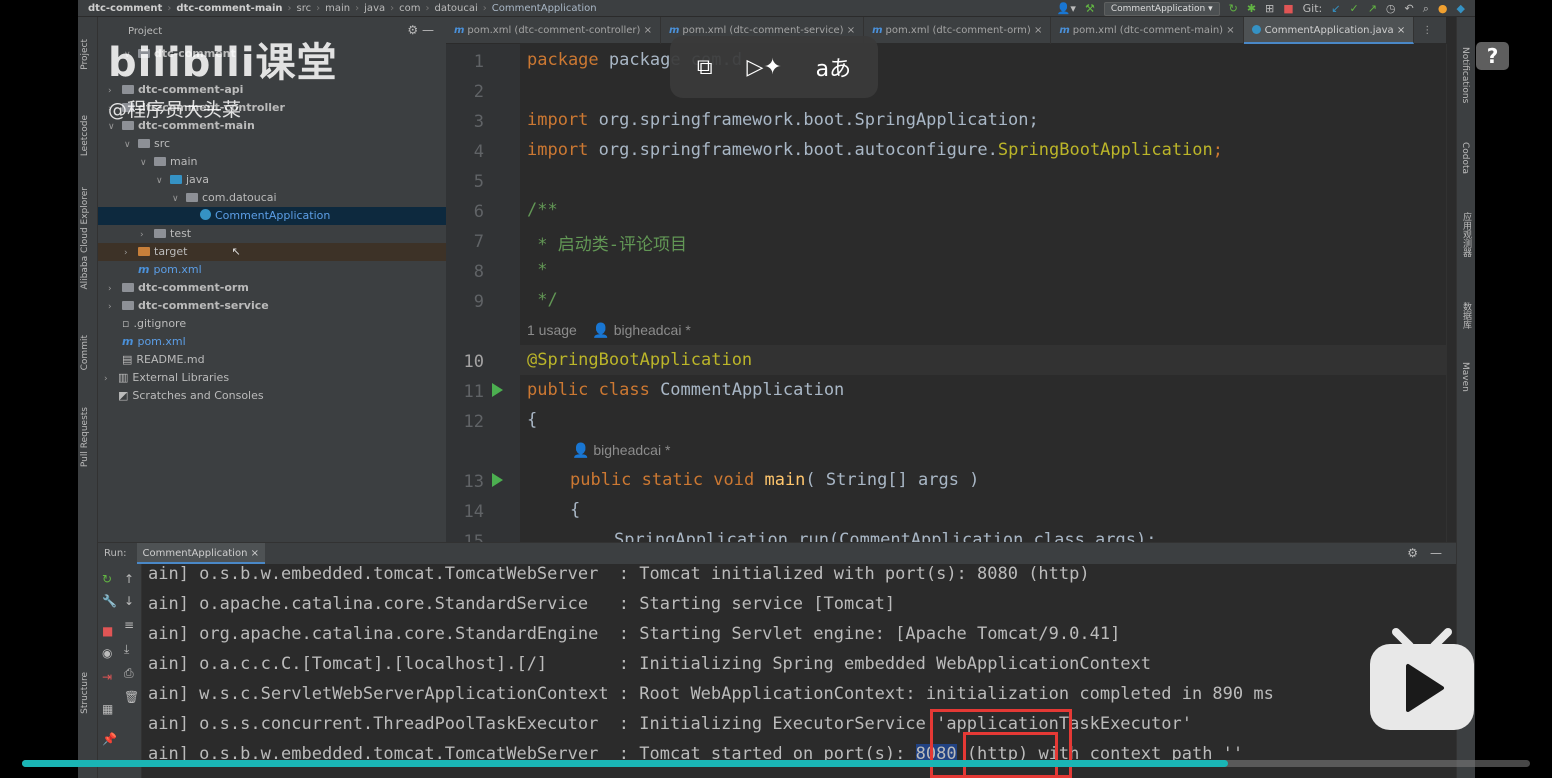 This screenshot has width=1552, height=778. Describe the element at coordinates (236, 251) in the screenshot. I see `mouse-cursor-icon: ↖` at that location.